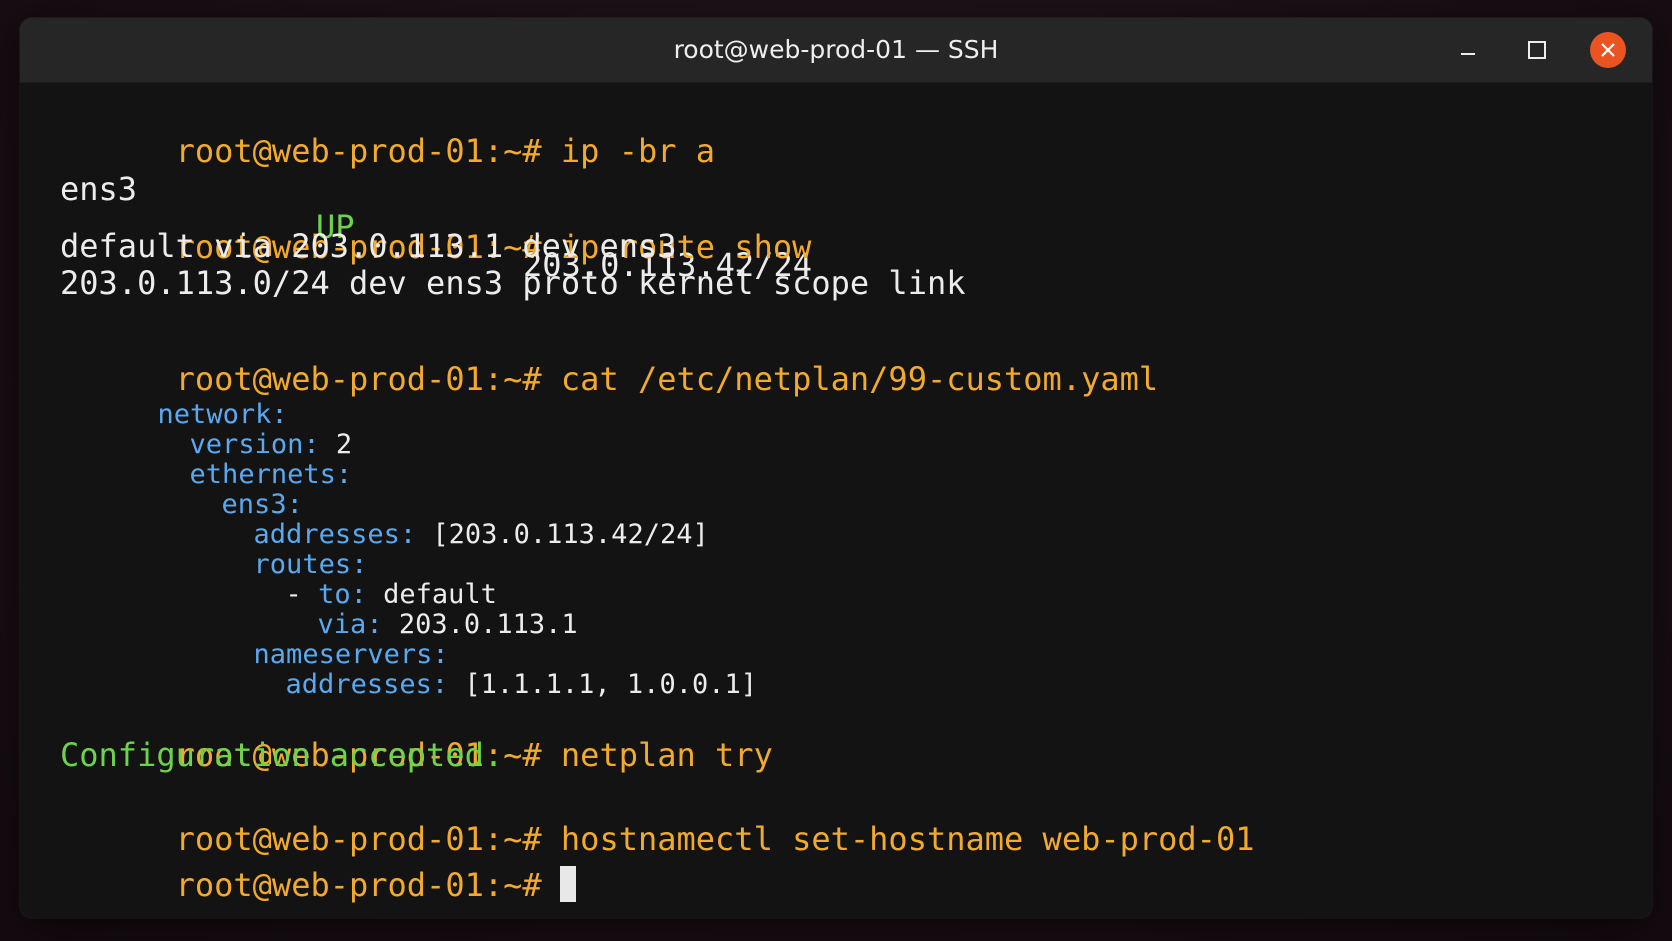 The height and width of the screenshot is (941, 1672). I want to click on terminal-input-line: root@web-prod-01:~#, so click(318, 873).